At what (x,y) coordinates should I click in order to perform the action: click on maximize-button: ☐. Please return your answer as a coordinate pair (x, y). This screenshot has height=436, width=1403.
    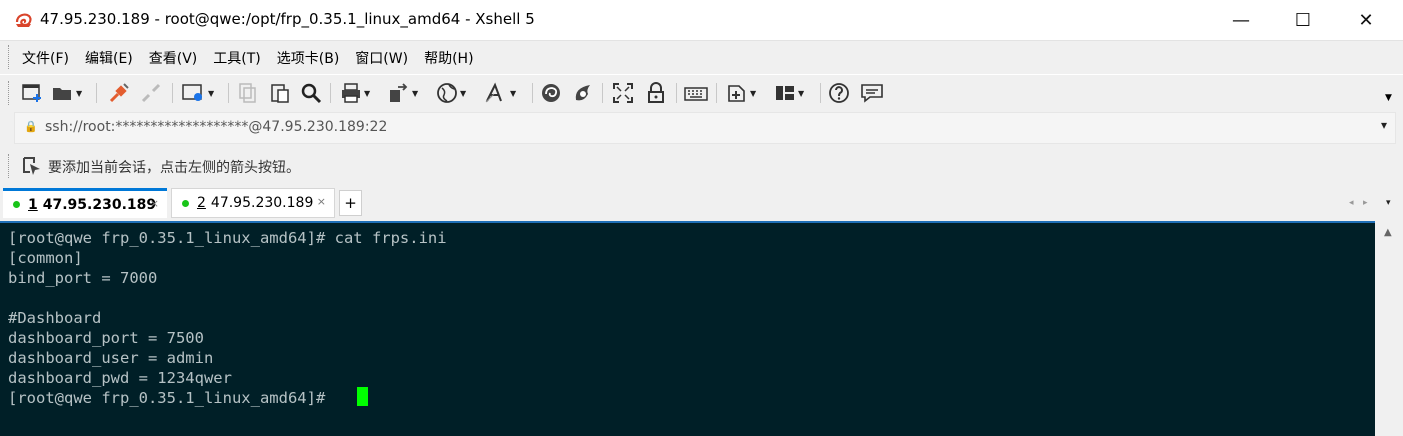
    Looking at the image, I should click on (1303, 20).